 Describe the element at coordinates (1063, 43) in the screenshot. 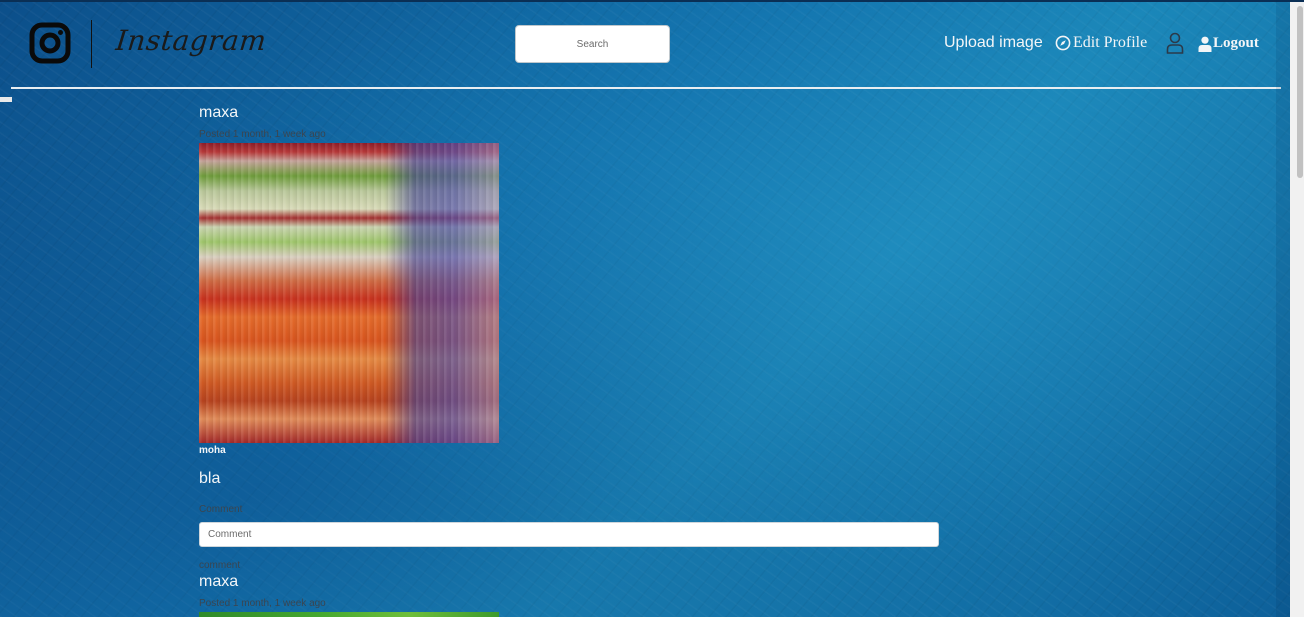

I see `compass-icon` at that location.